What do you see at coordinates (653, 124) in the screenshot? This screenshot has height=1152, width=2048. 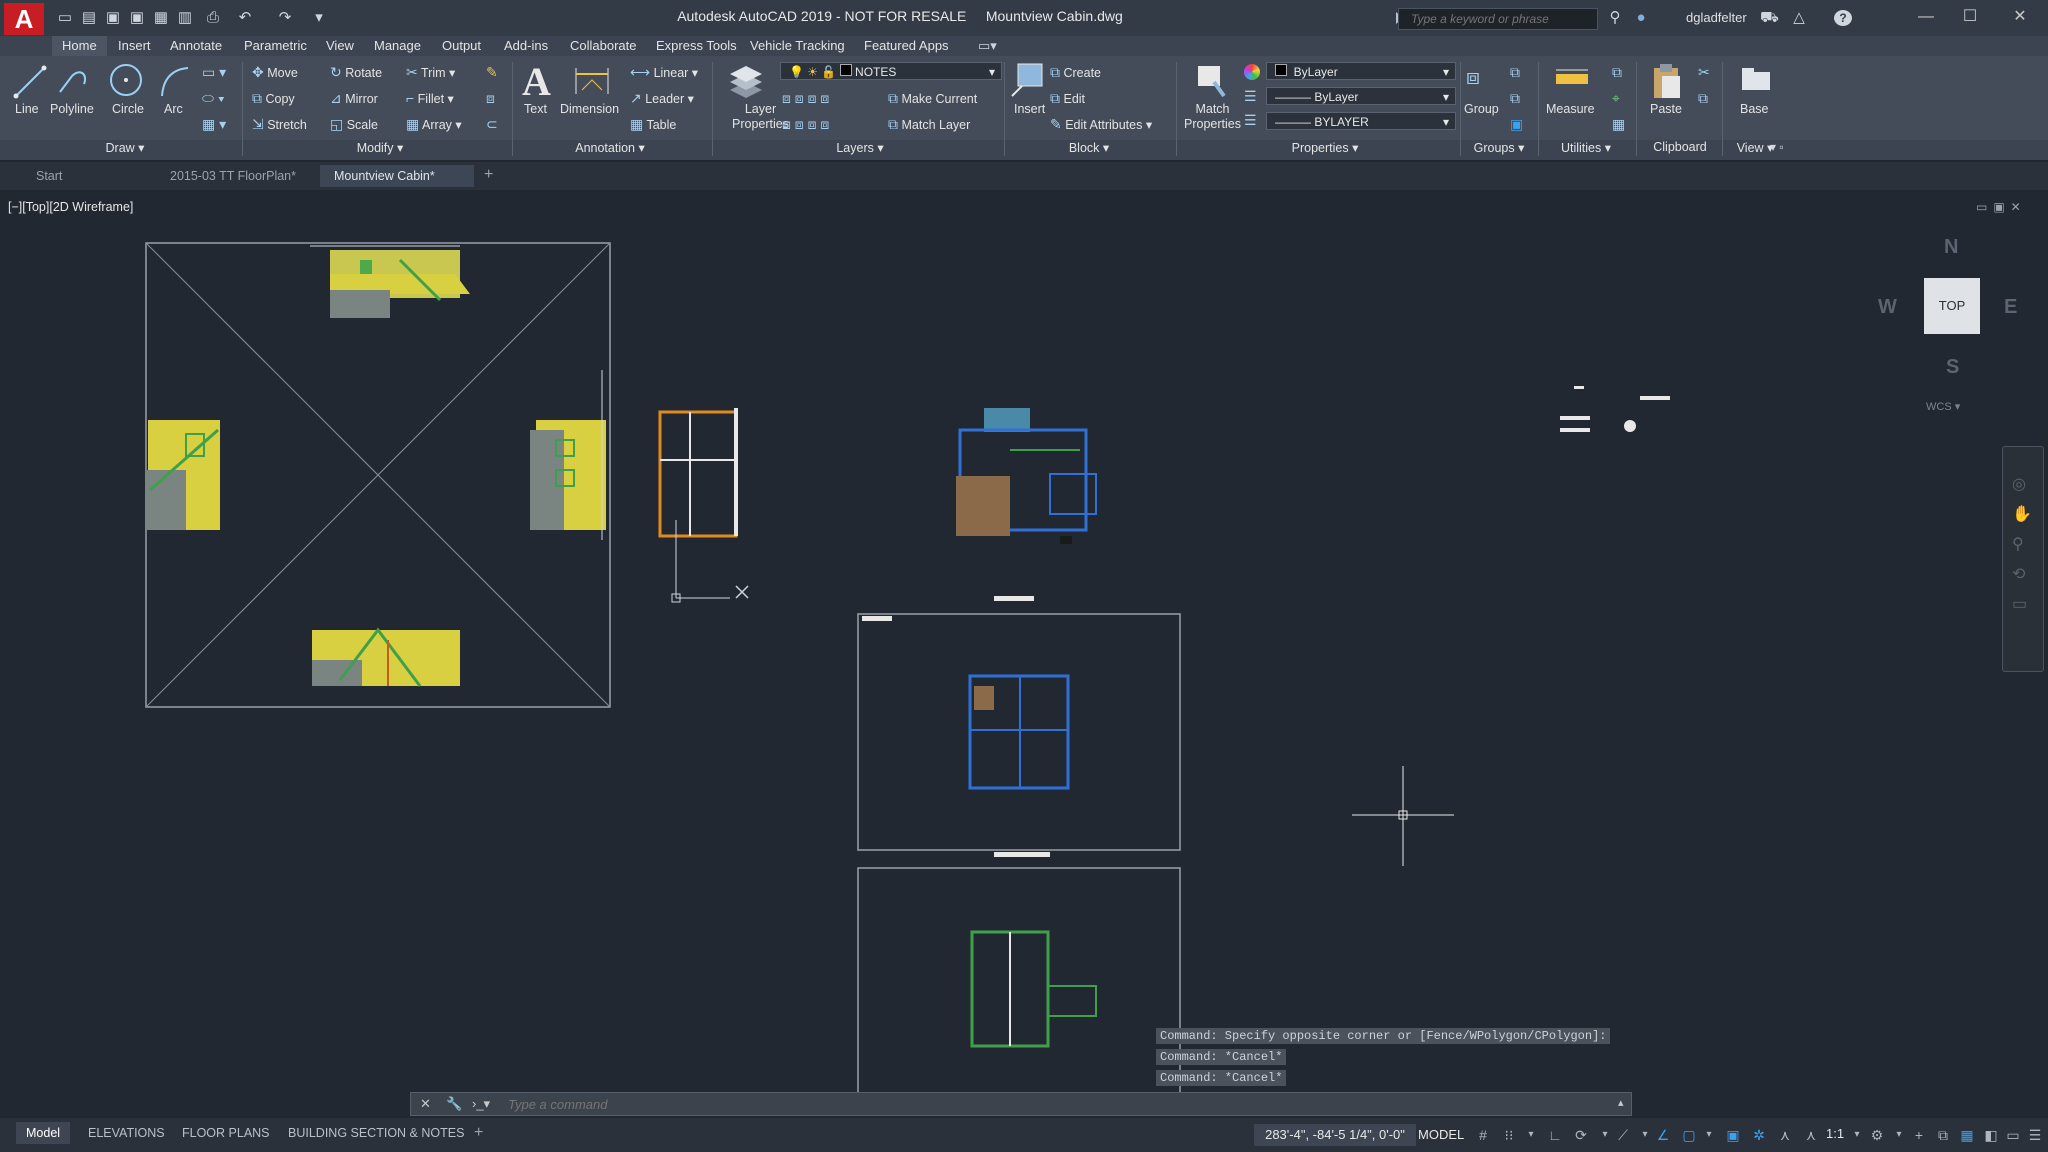 I see `table-button: ▦ Table` at bounding box center [653, 124].